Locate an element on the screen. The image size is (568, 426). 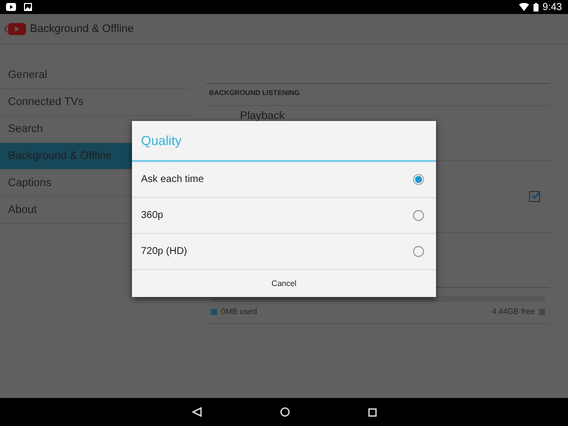
storage-free-label: 4.44GB free is located at coordinates (513, 312).